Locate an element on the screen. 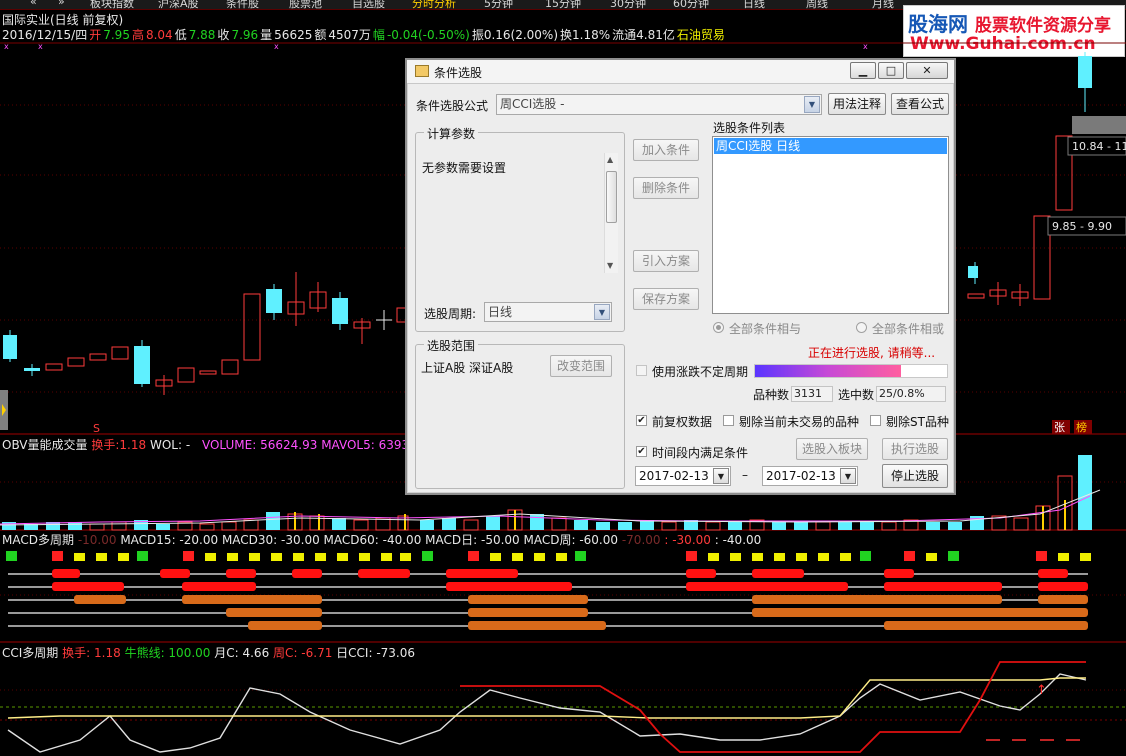 The width and height of the screenshot is (1126, 756). date-to-value: 2017-02-13 is located at coordinates (801, 476).